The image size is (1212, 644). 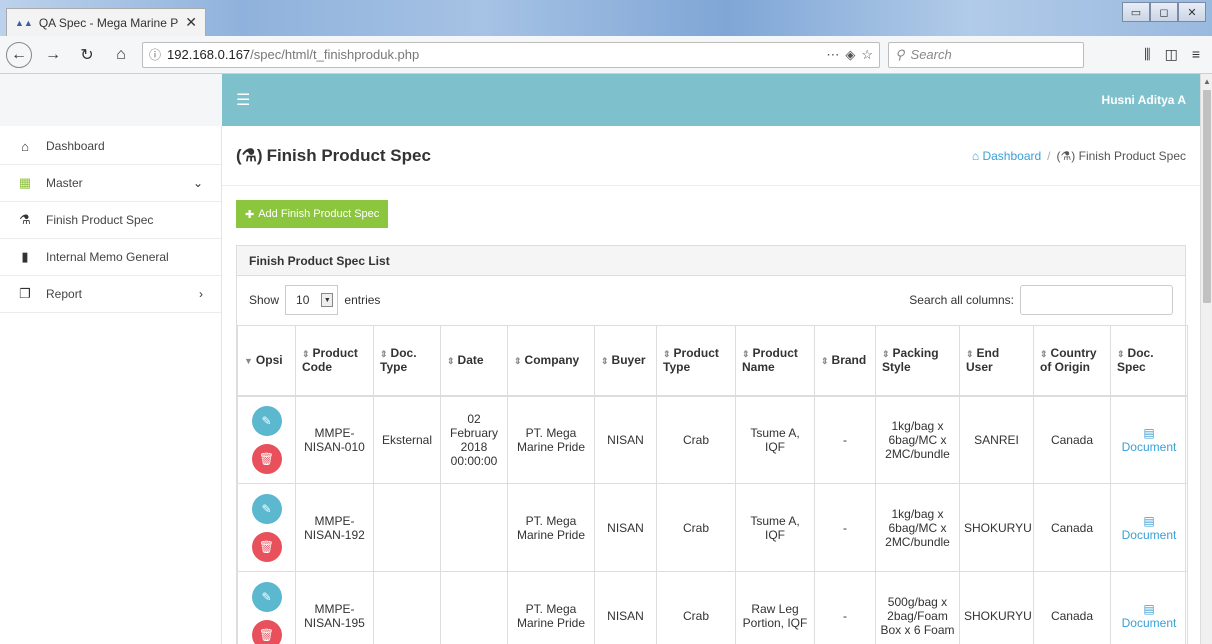 What do you see at coordinates (106, 22) in the screenshot?
I see `browser-tab: ▲▲ QA Spec - Mega Marine Pride ✕` at bounding box center [106, 22].